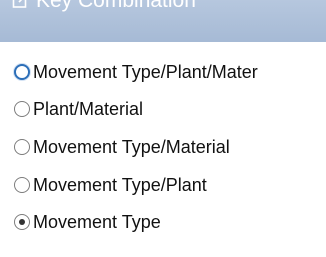  I want to click on option-label: Plant/Material, so click(88, 108).